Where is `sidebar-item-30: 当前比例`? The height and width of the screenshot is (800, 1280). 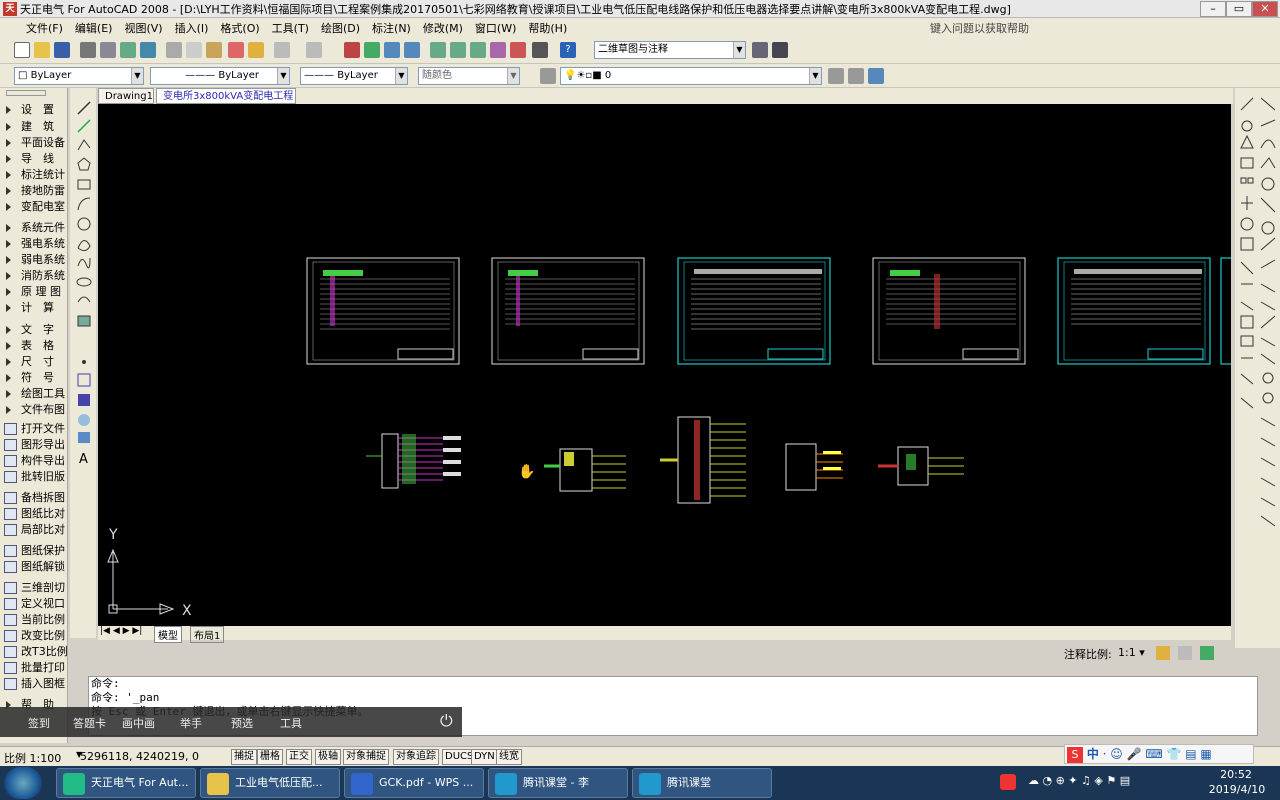 sidebar-item-30: 当前比例 is located at coordinates (34, 620).